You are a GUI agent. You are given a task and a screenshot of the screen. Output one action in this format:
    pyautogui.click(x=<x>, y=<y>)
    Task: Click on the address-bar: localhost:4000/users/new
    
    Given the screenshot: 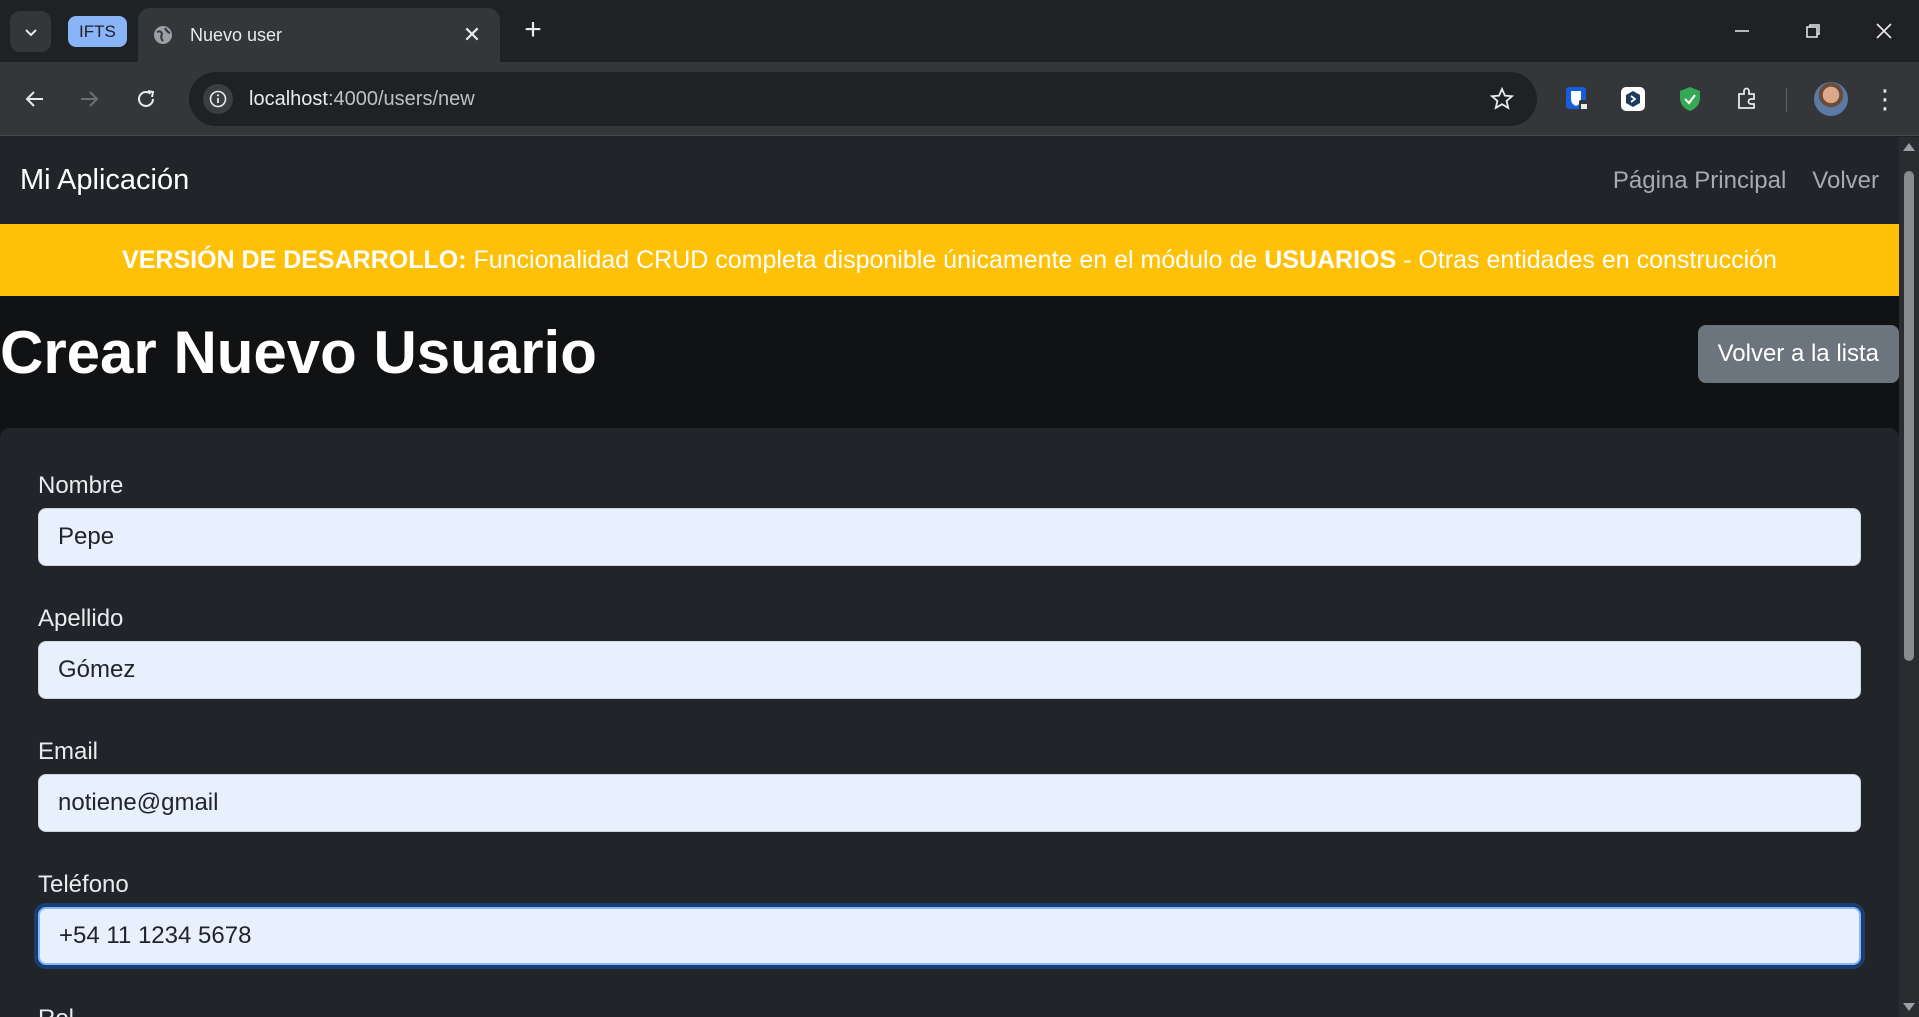 What is the action you would take?
    pyautogui.click(x=863, y=99)
    